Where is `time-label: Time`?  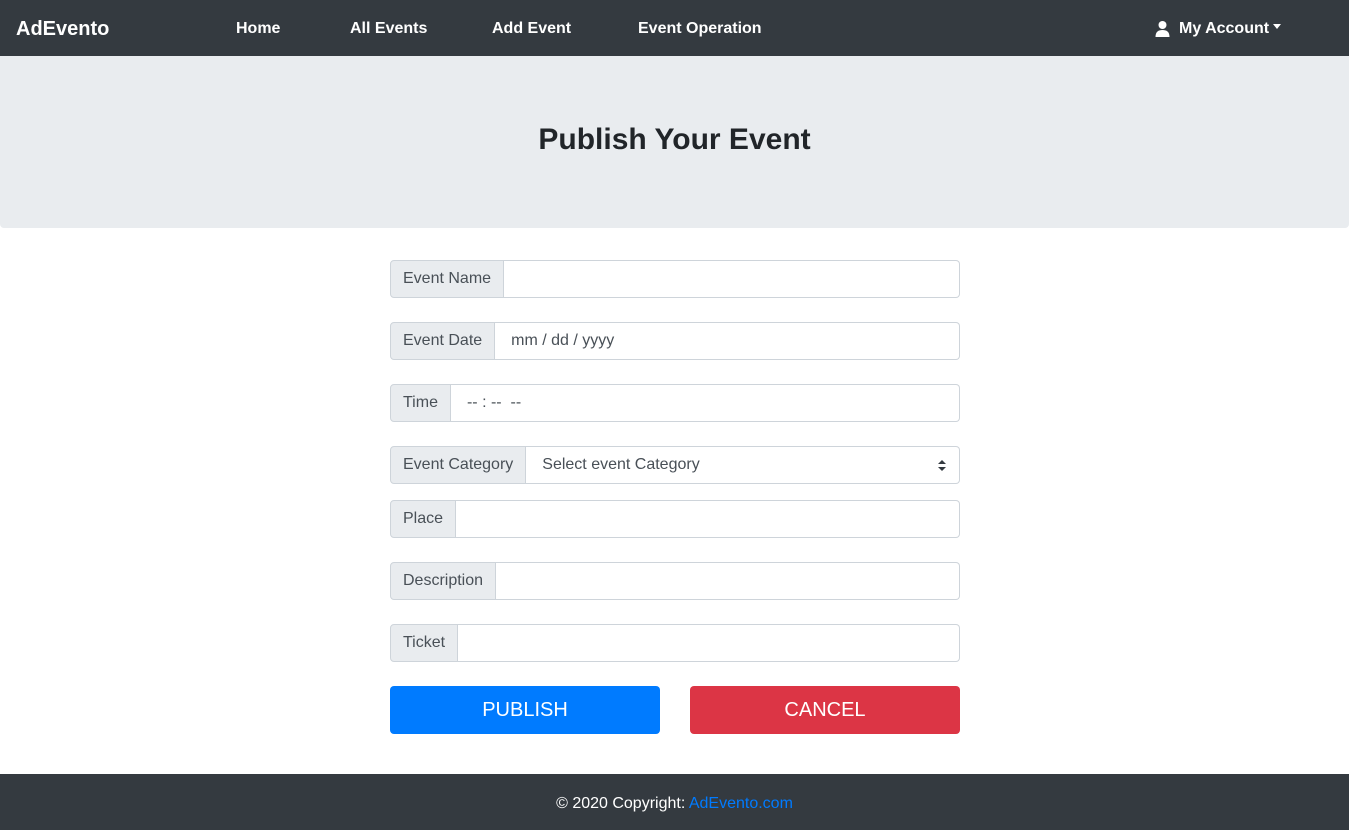 time-label: Time is located at coordinates (420, 403).